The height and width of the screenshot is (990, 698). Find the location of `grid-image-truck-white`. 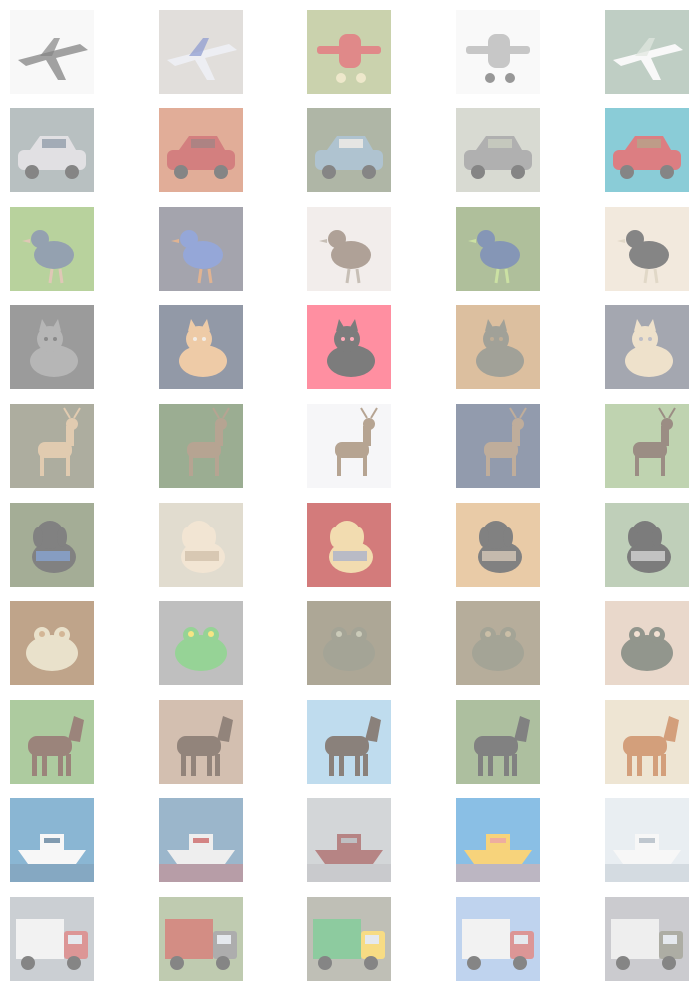

grid-image-truck-white is located at coordinates (52, 939).